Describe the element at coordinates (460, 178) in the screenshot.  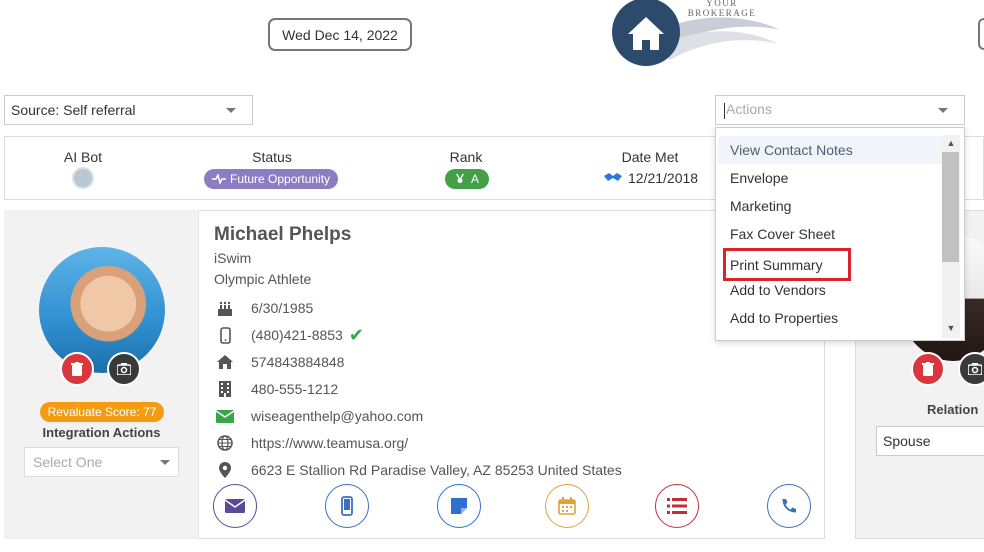
I see `medal-icon` at that location.